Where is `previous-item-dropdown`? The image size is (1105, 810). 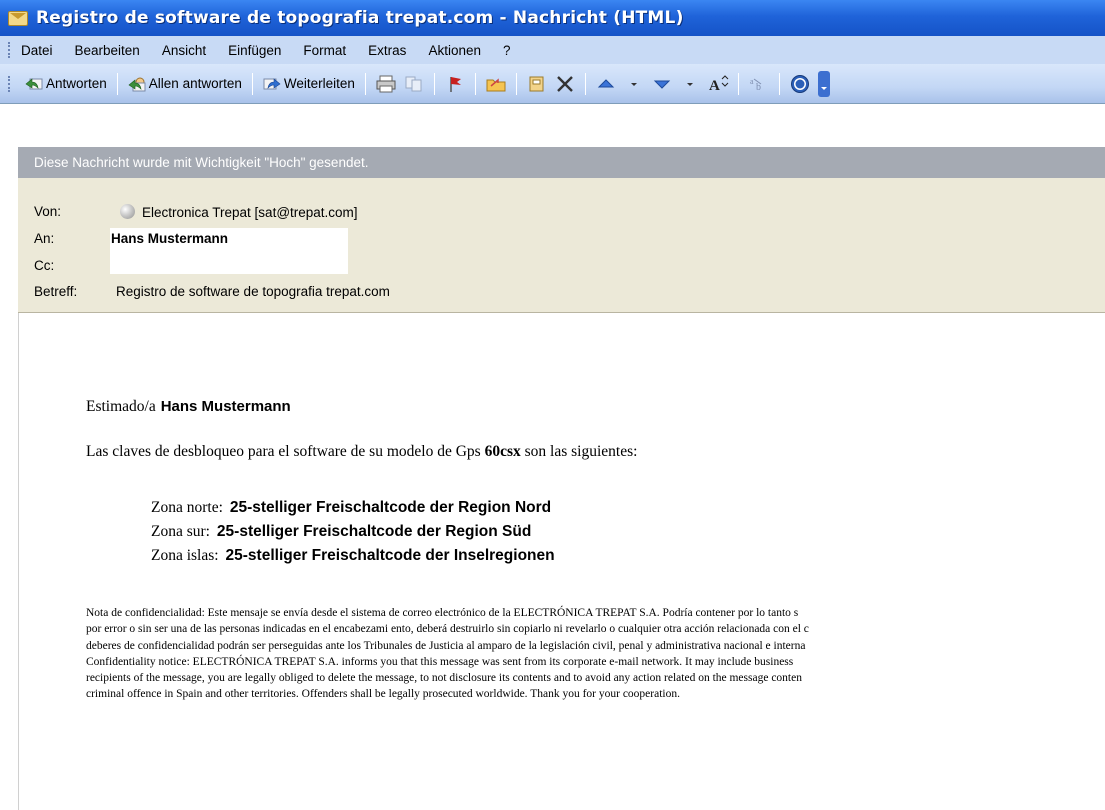 previous-item-dropdown is located at coordinates (634, 84).